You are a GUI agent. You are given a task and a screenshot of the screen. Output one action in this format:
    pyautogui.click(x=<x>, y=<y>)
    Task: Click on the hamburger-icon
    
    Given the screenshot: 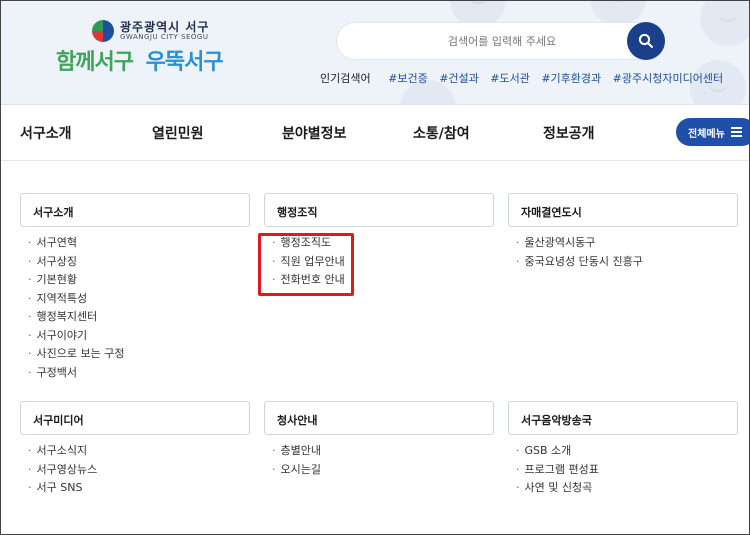 What is the action you would take?
    pyautogui.click(x=736, y=132)
    